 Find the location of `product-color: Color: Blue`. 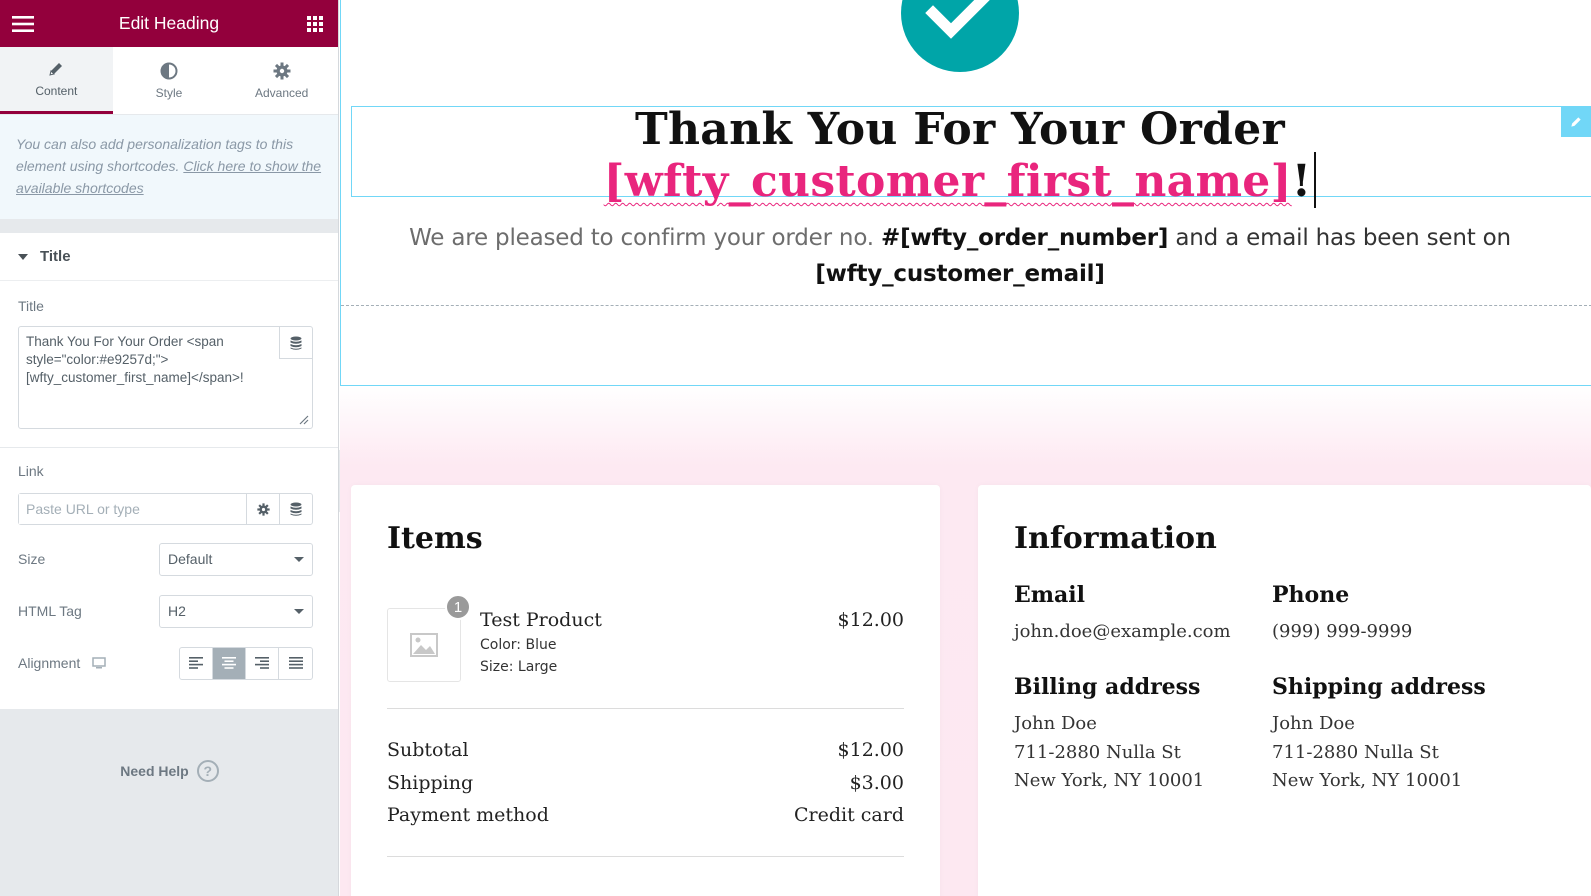

product-color: Color: Blue is located at coordinates (518, 645).